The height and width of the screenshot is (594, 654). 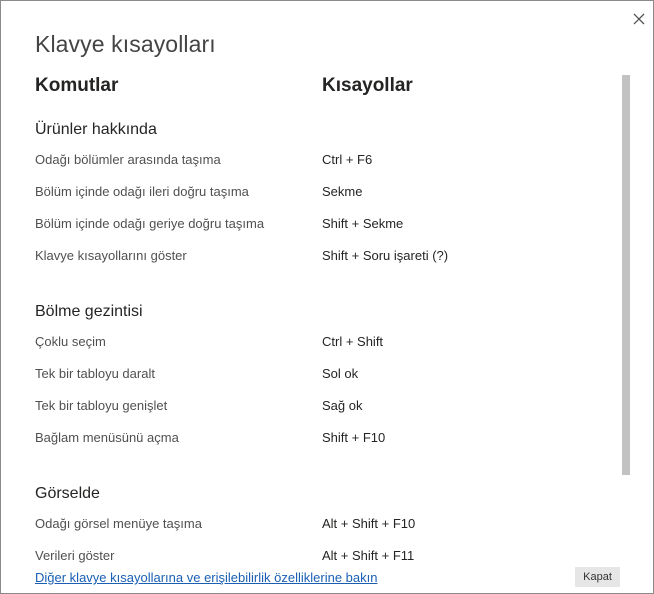 What do you see at coordinates (128, 159) in the screenshot?
I see `command-text: Odağı bölümler arasında taşıma` at bounding box center [128, 159].